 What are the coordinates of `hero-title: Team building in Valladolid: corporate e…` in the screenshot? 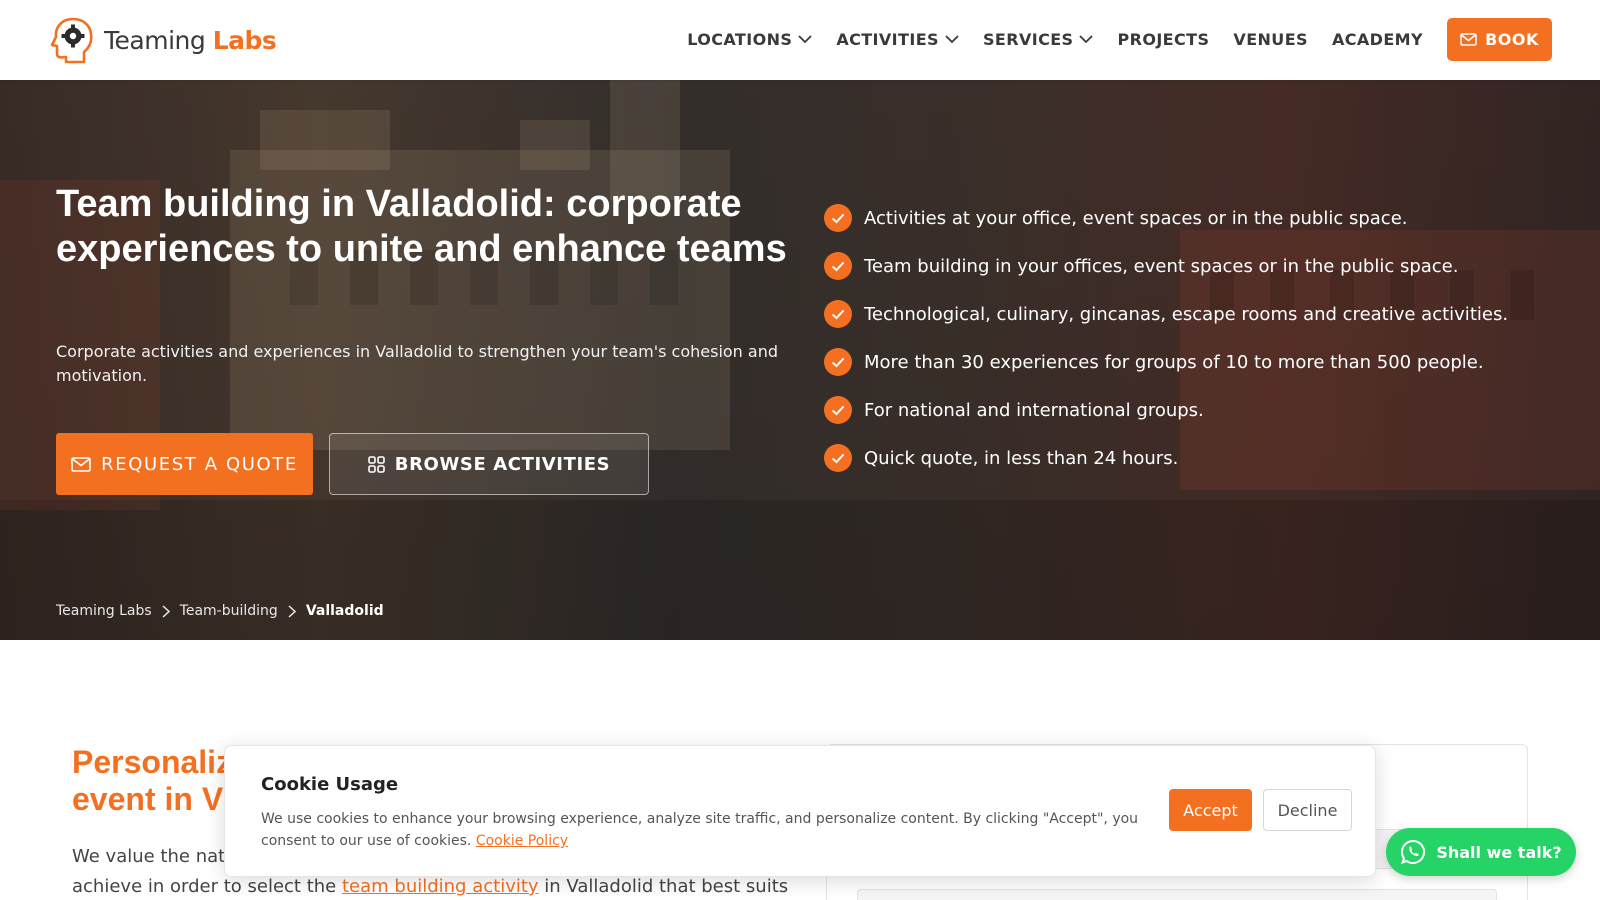 It's located at (421, 226).